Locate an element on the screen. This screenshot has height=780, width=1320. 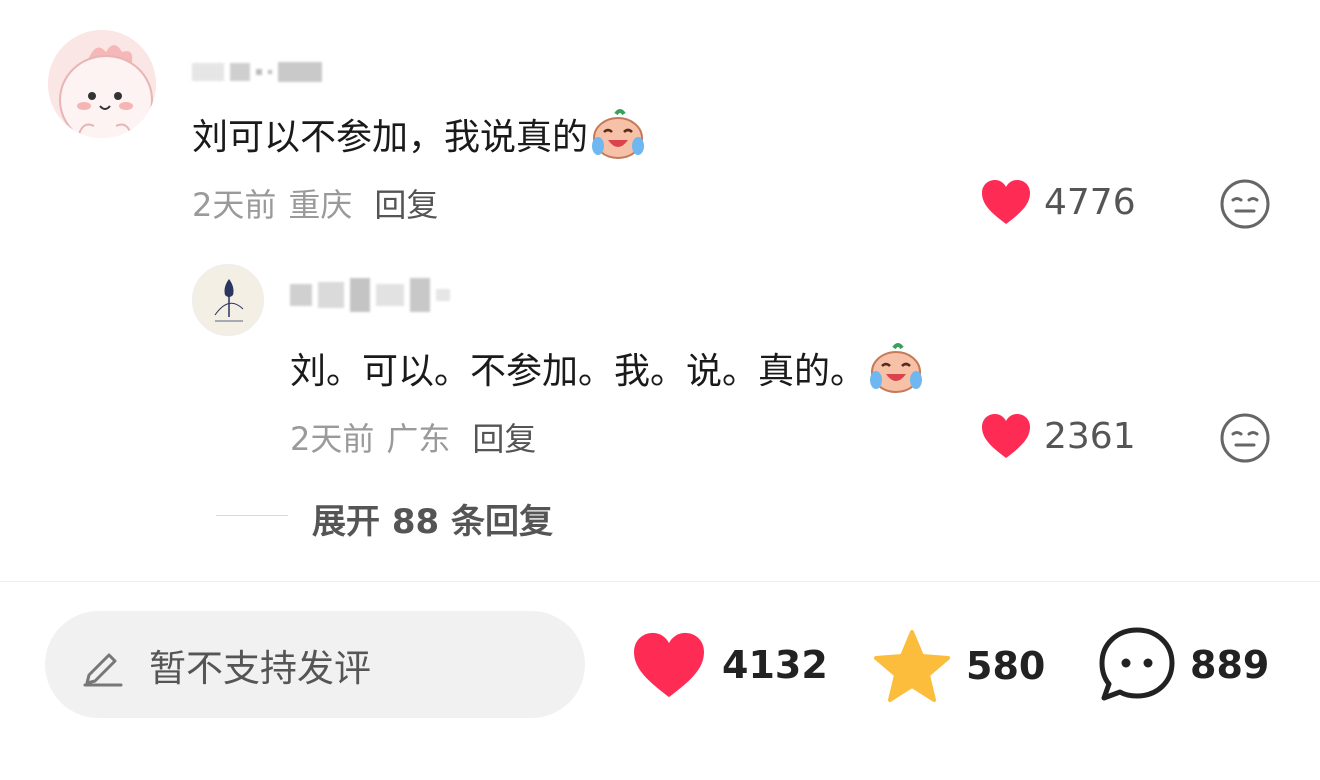
comment-location: 重庆 is located at coordinates (320, 205).